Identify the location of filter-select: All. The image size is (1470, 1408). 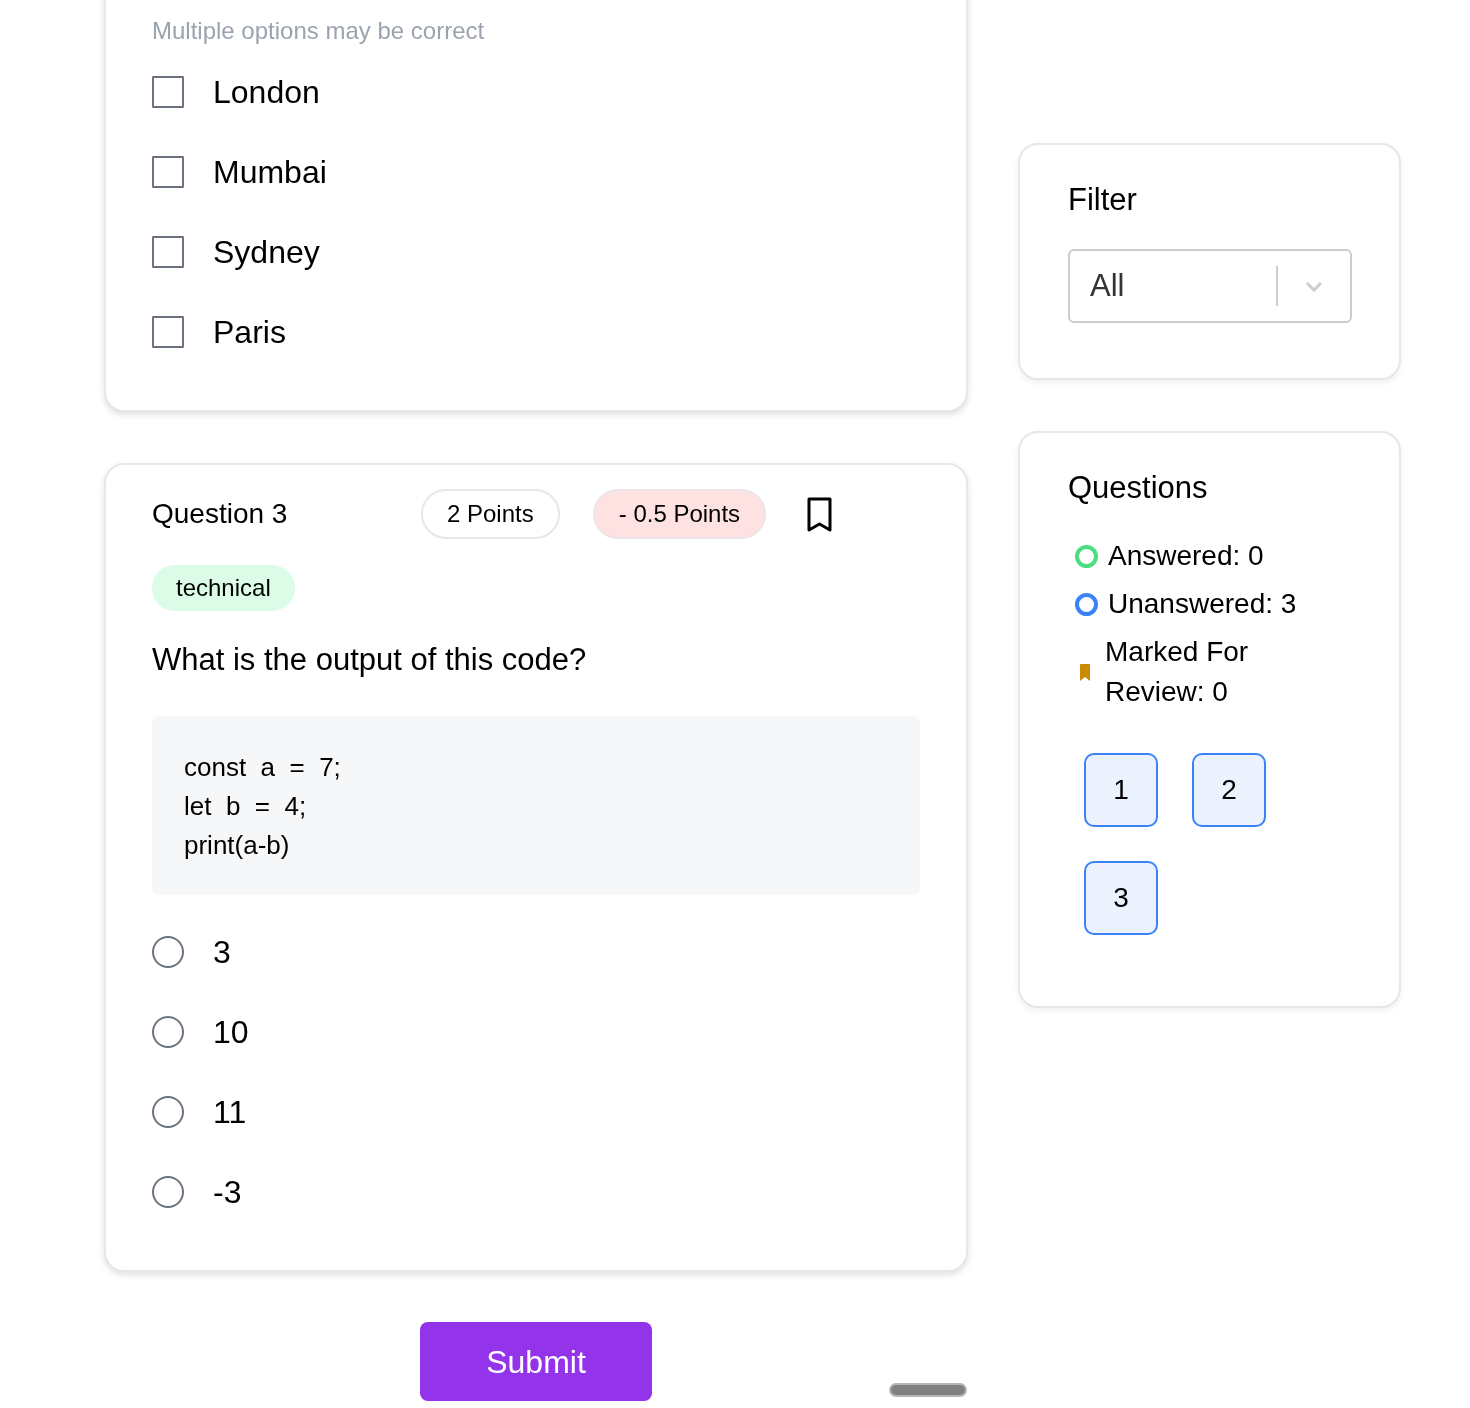
(1210, 286).